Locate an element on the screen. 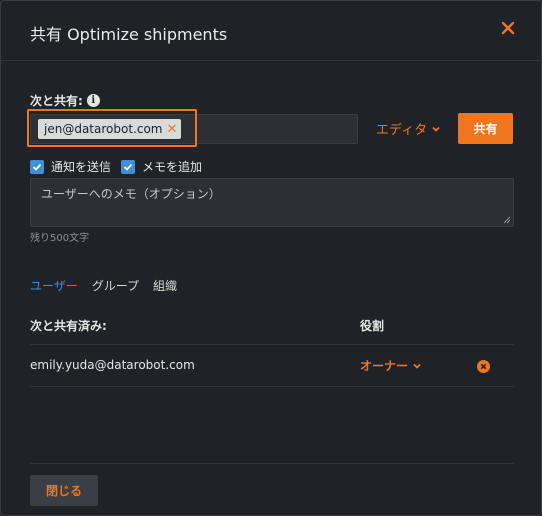  notify-checkbox-item: 通知を送信 is located at coordinates (70, 166).